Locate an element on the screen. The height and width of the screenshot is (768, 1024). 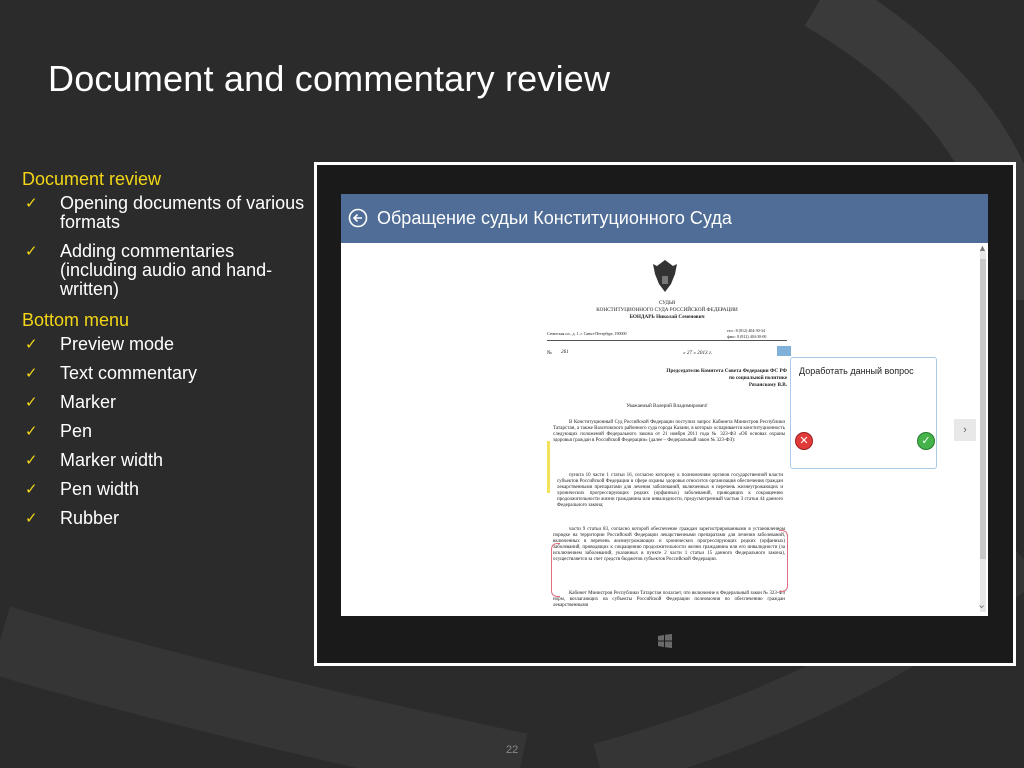
check-circle-icon: ✓ is located at coordinates (926, 441).